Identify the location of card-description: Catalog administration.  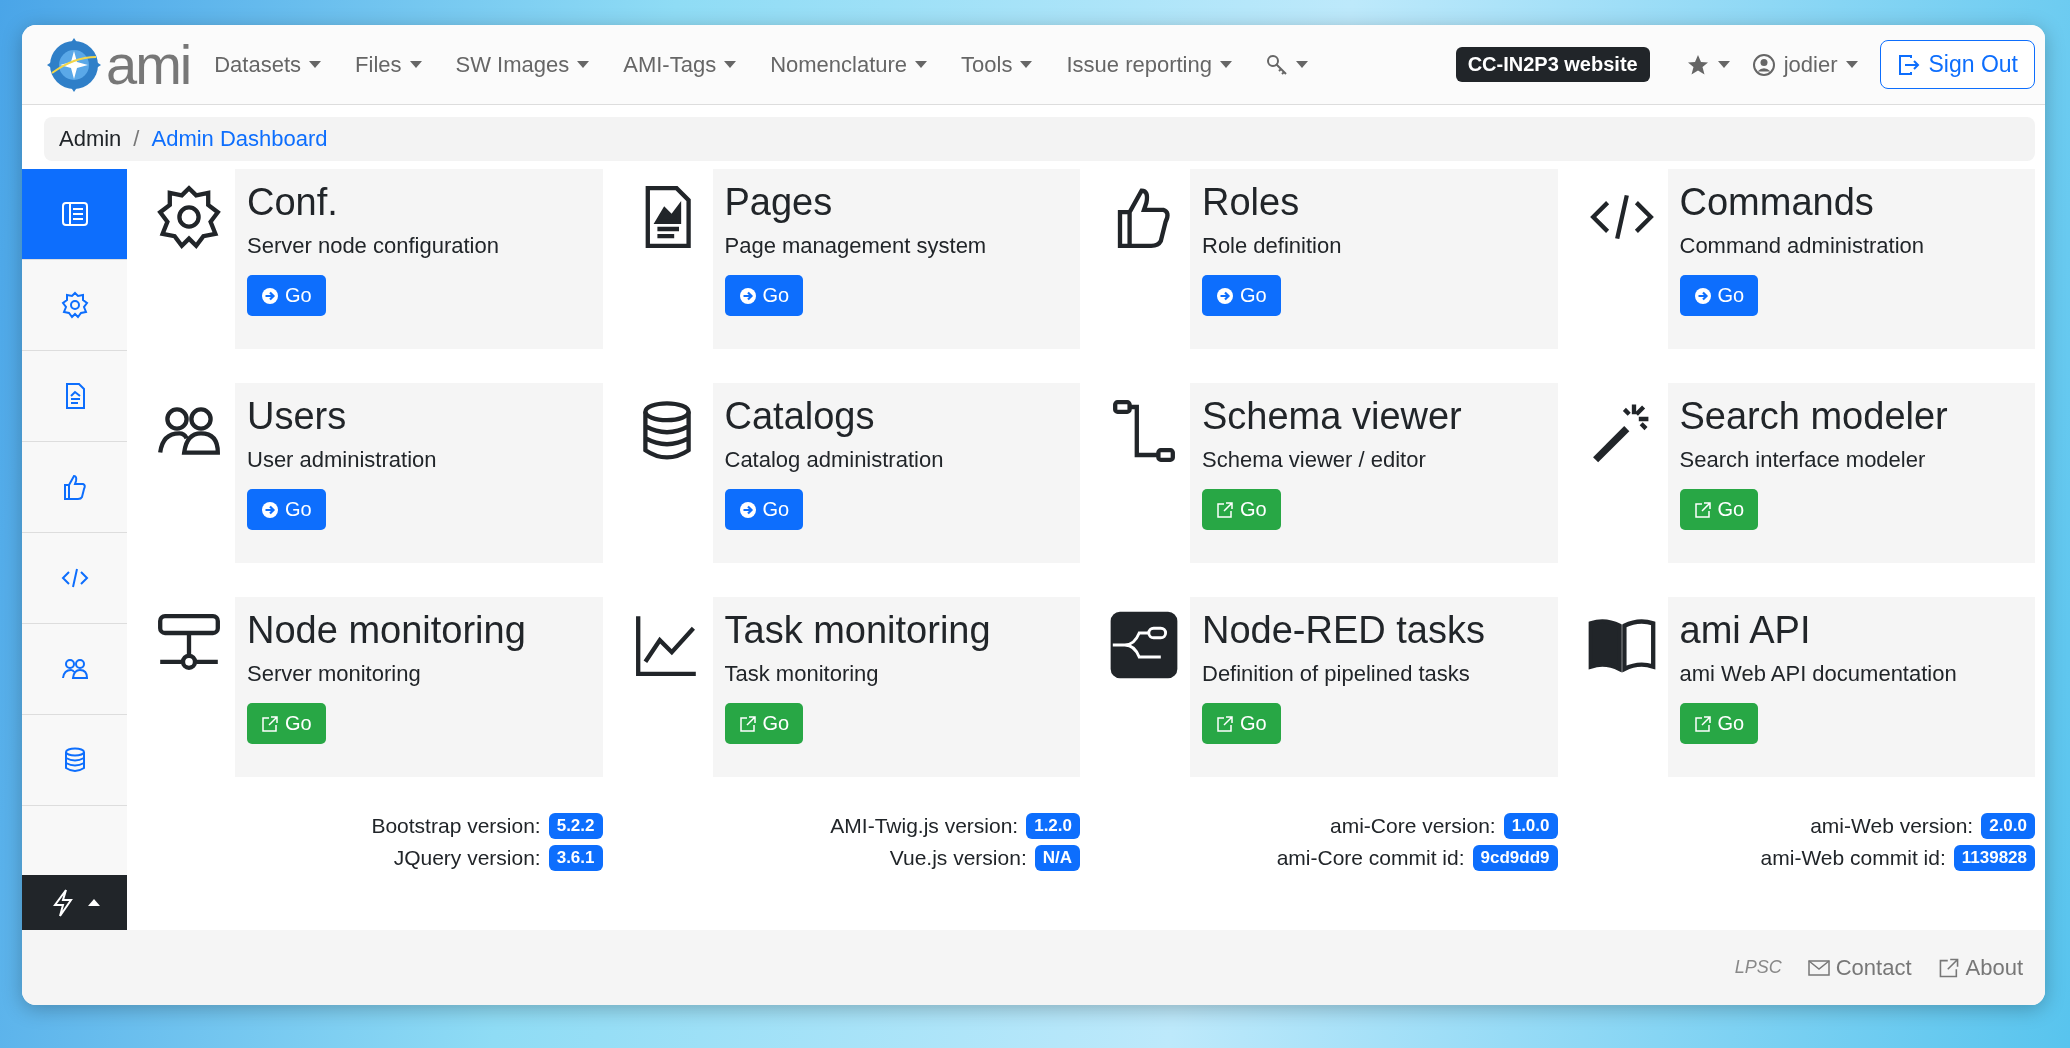
(834, 460).